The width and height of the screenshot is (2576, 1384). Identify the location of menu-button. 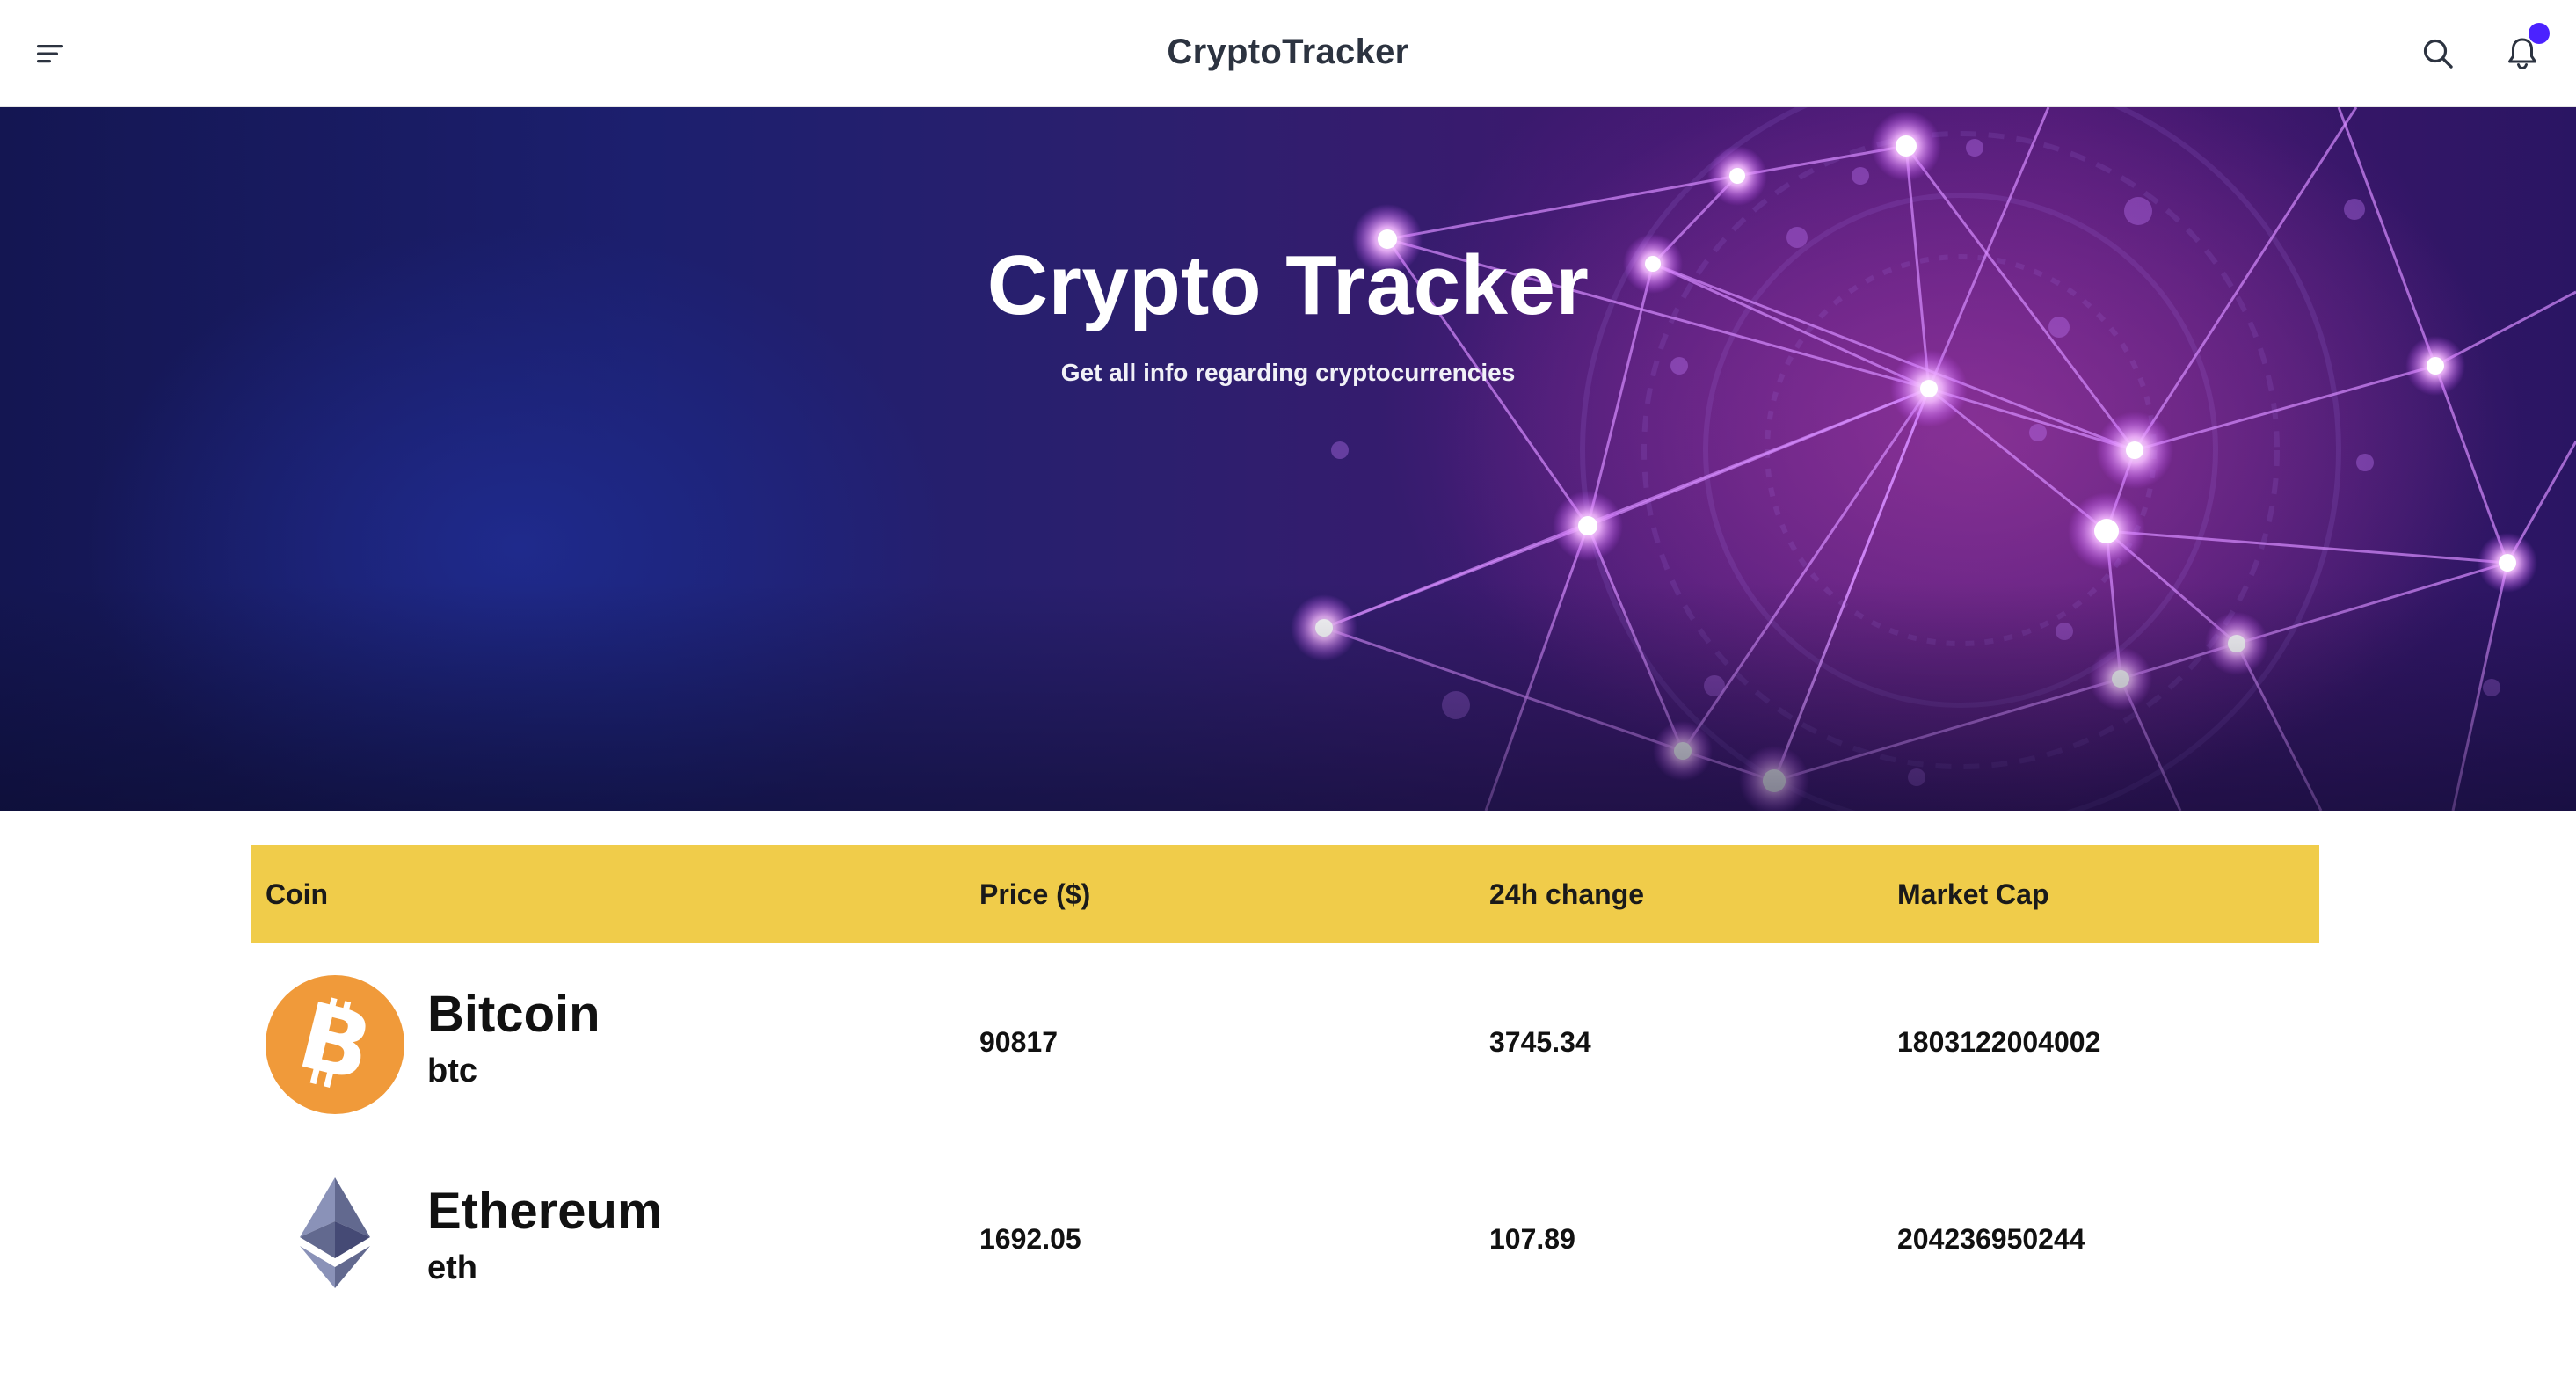
(50, 53).